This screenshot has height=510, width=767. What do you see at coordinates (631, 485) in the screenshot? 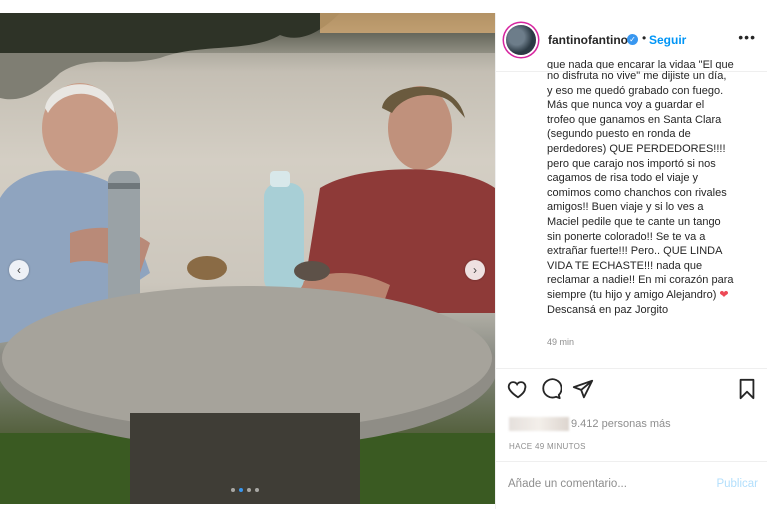
I see `comment-bar: Añade un comentario... Publicar` at bounding box center [631, 485].